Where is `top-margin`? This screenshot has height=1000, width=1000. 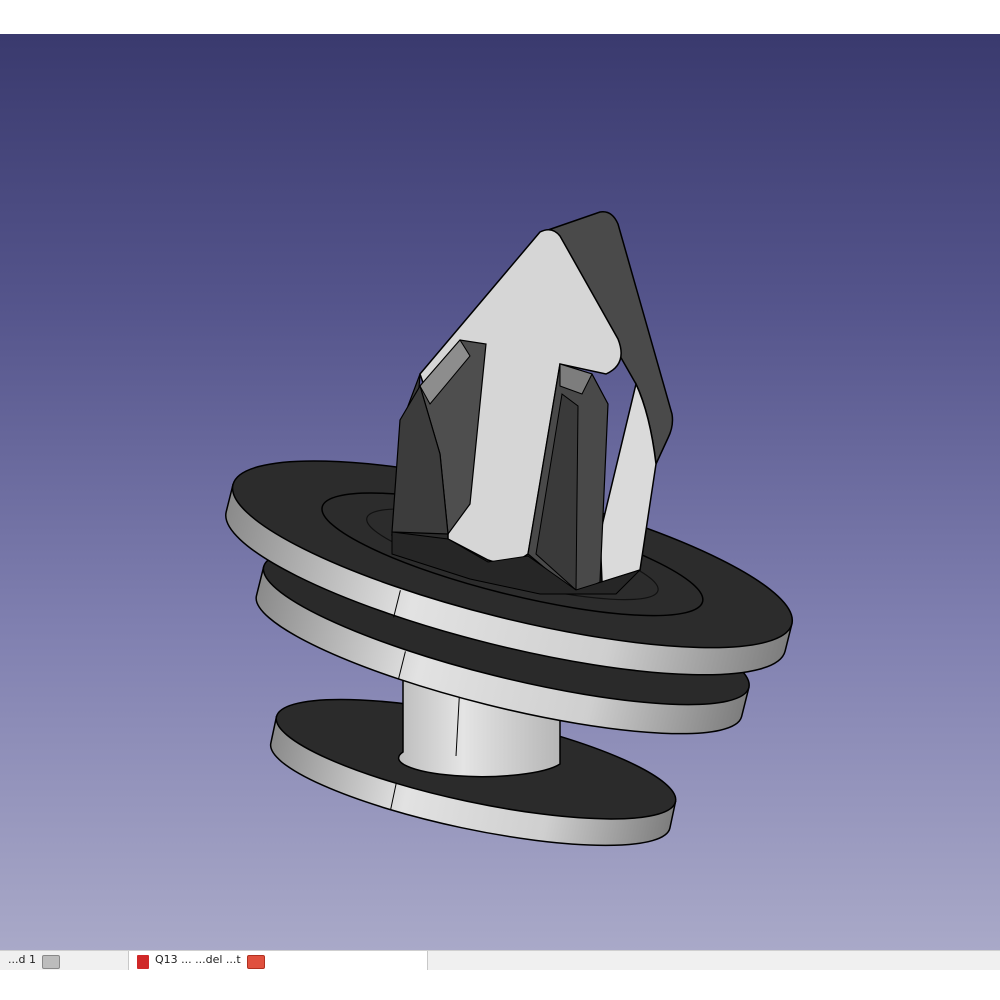
top-margin is located at coordinates (500, 17).